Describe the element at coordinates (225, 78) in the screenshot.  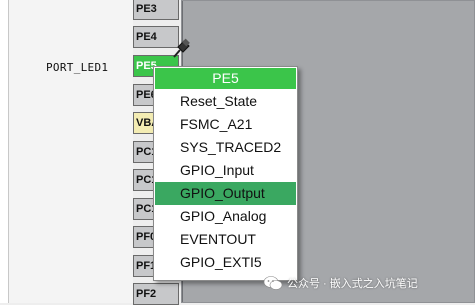
I see `menu-title: PE5` at that location.